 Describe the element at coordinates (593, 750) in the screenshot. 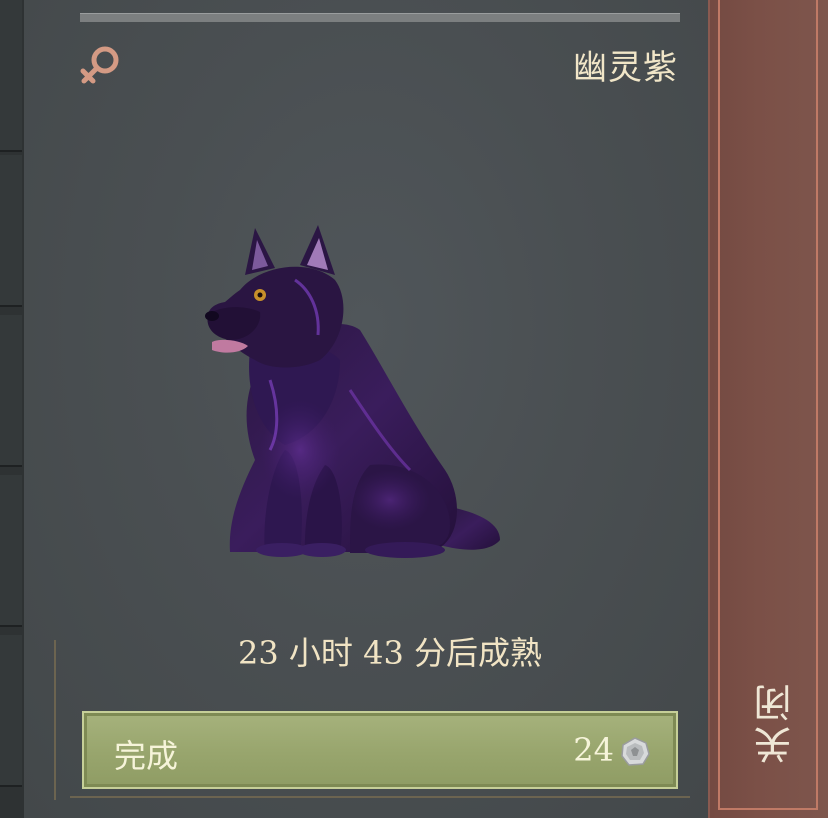

I see `finish-cost-value: 24` at that location.